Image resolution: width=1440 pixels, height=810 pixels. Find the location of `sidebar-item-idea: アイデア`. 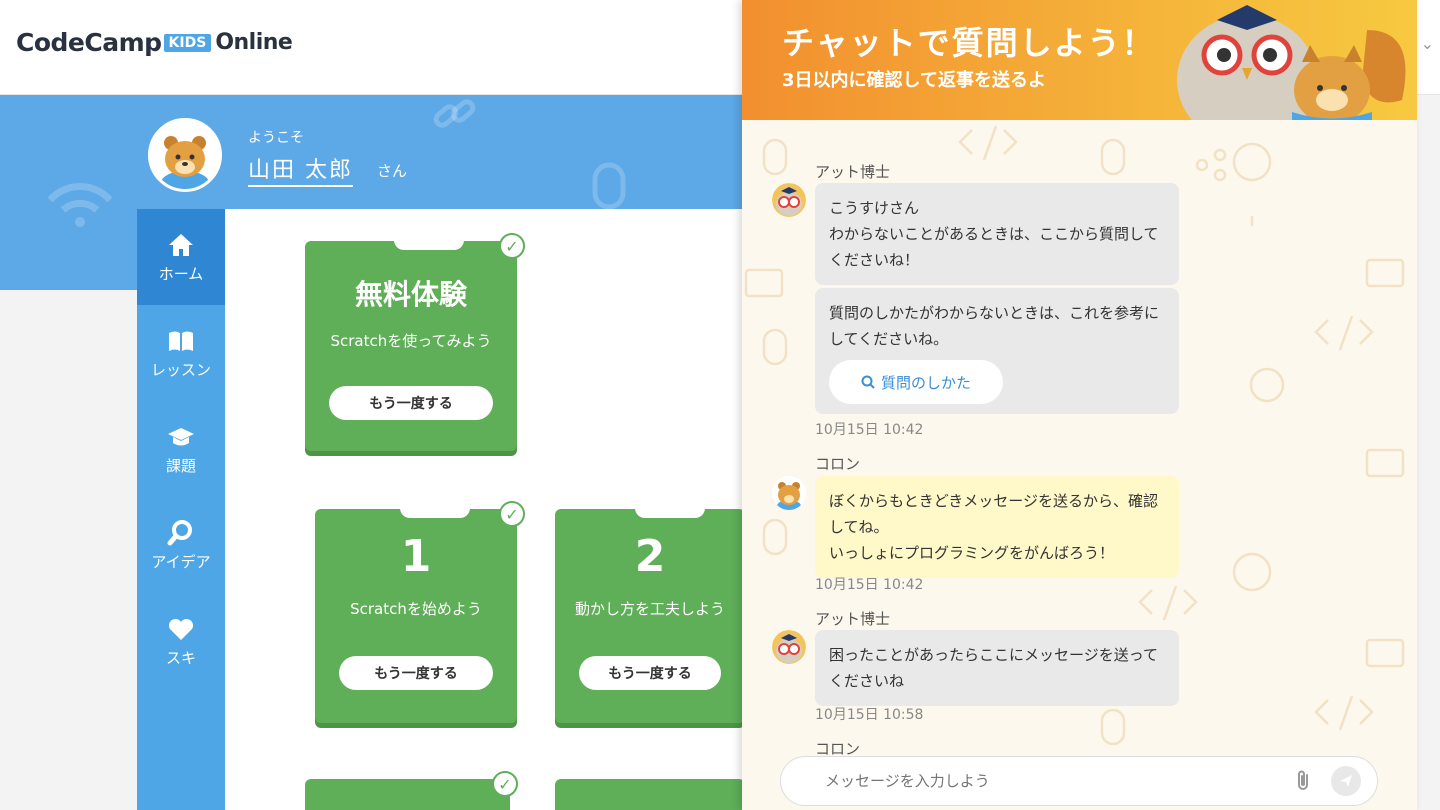

sidebar-item-idea: アイデア is located at coordinates (181, 545).